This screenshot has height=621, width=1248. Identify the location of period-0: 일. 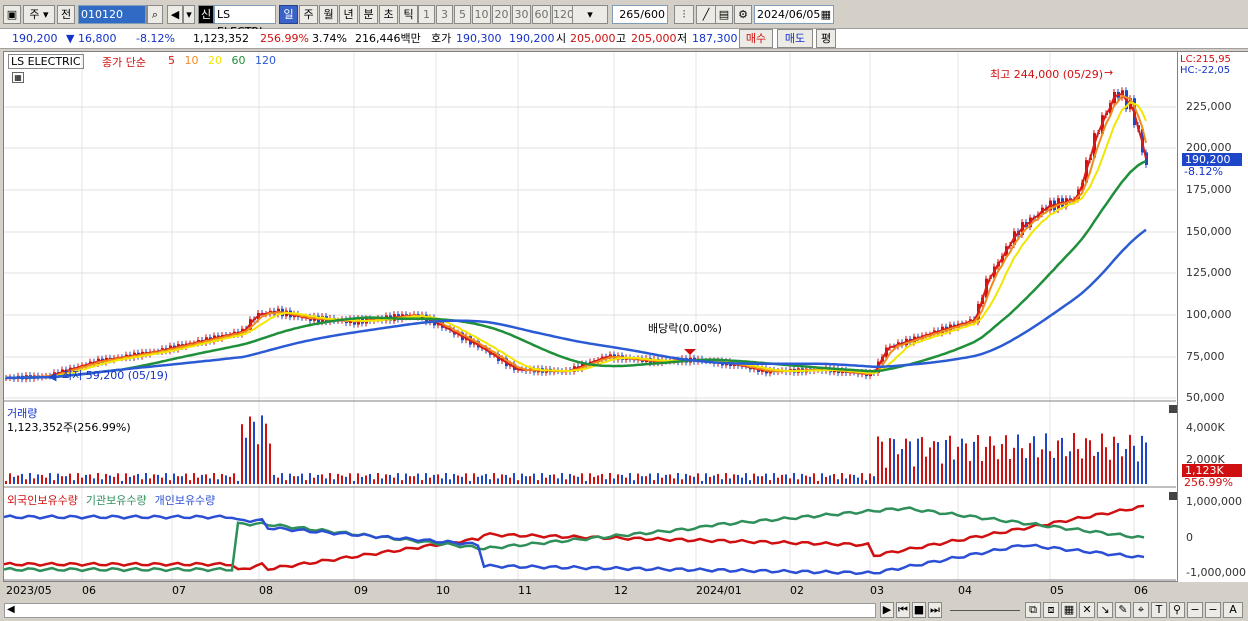
(288, 14).